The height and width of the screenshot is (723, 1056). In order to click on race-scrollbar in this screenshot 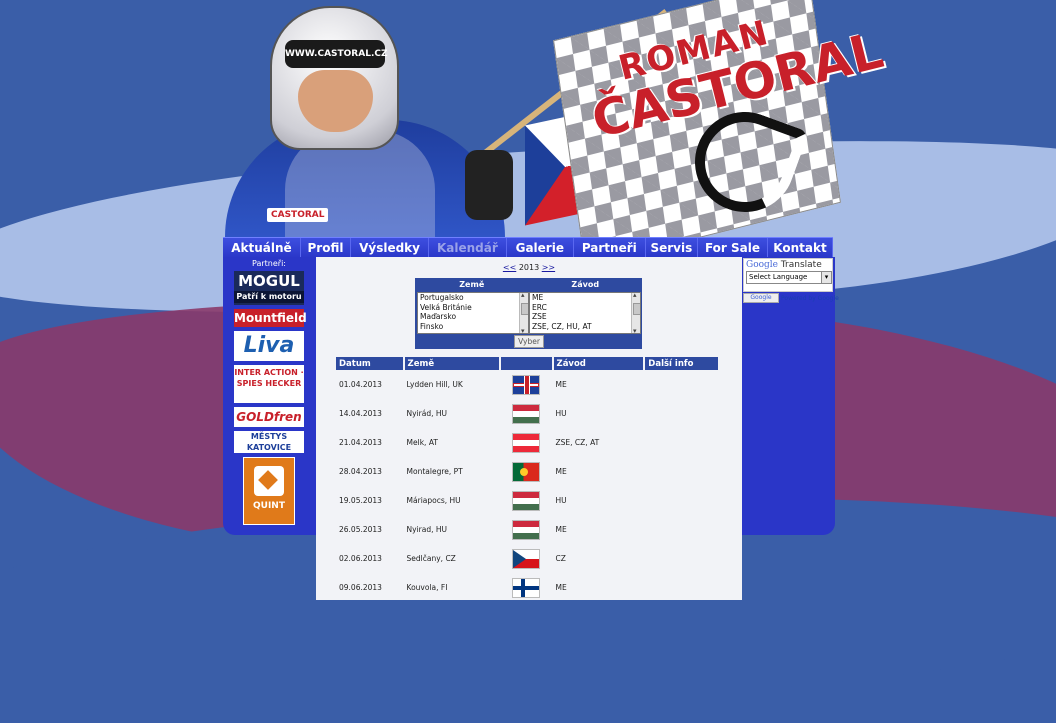, I will do `click(635, 313)`.